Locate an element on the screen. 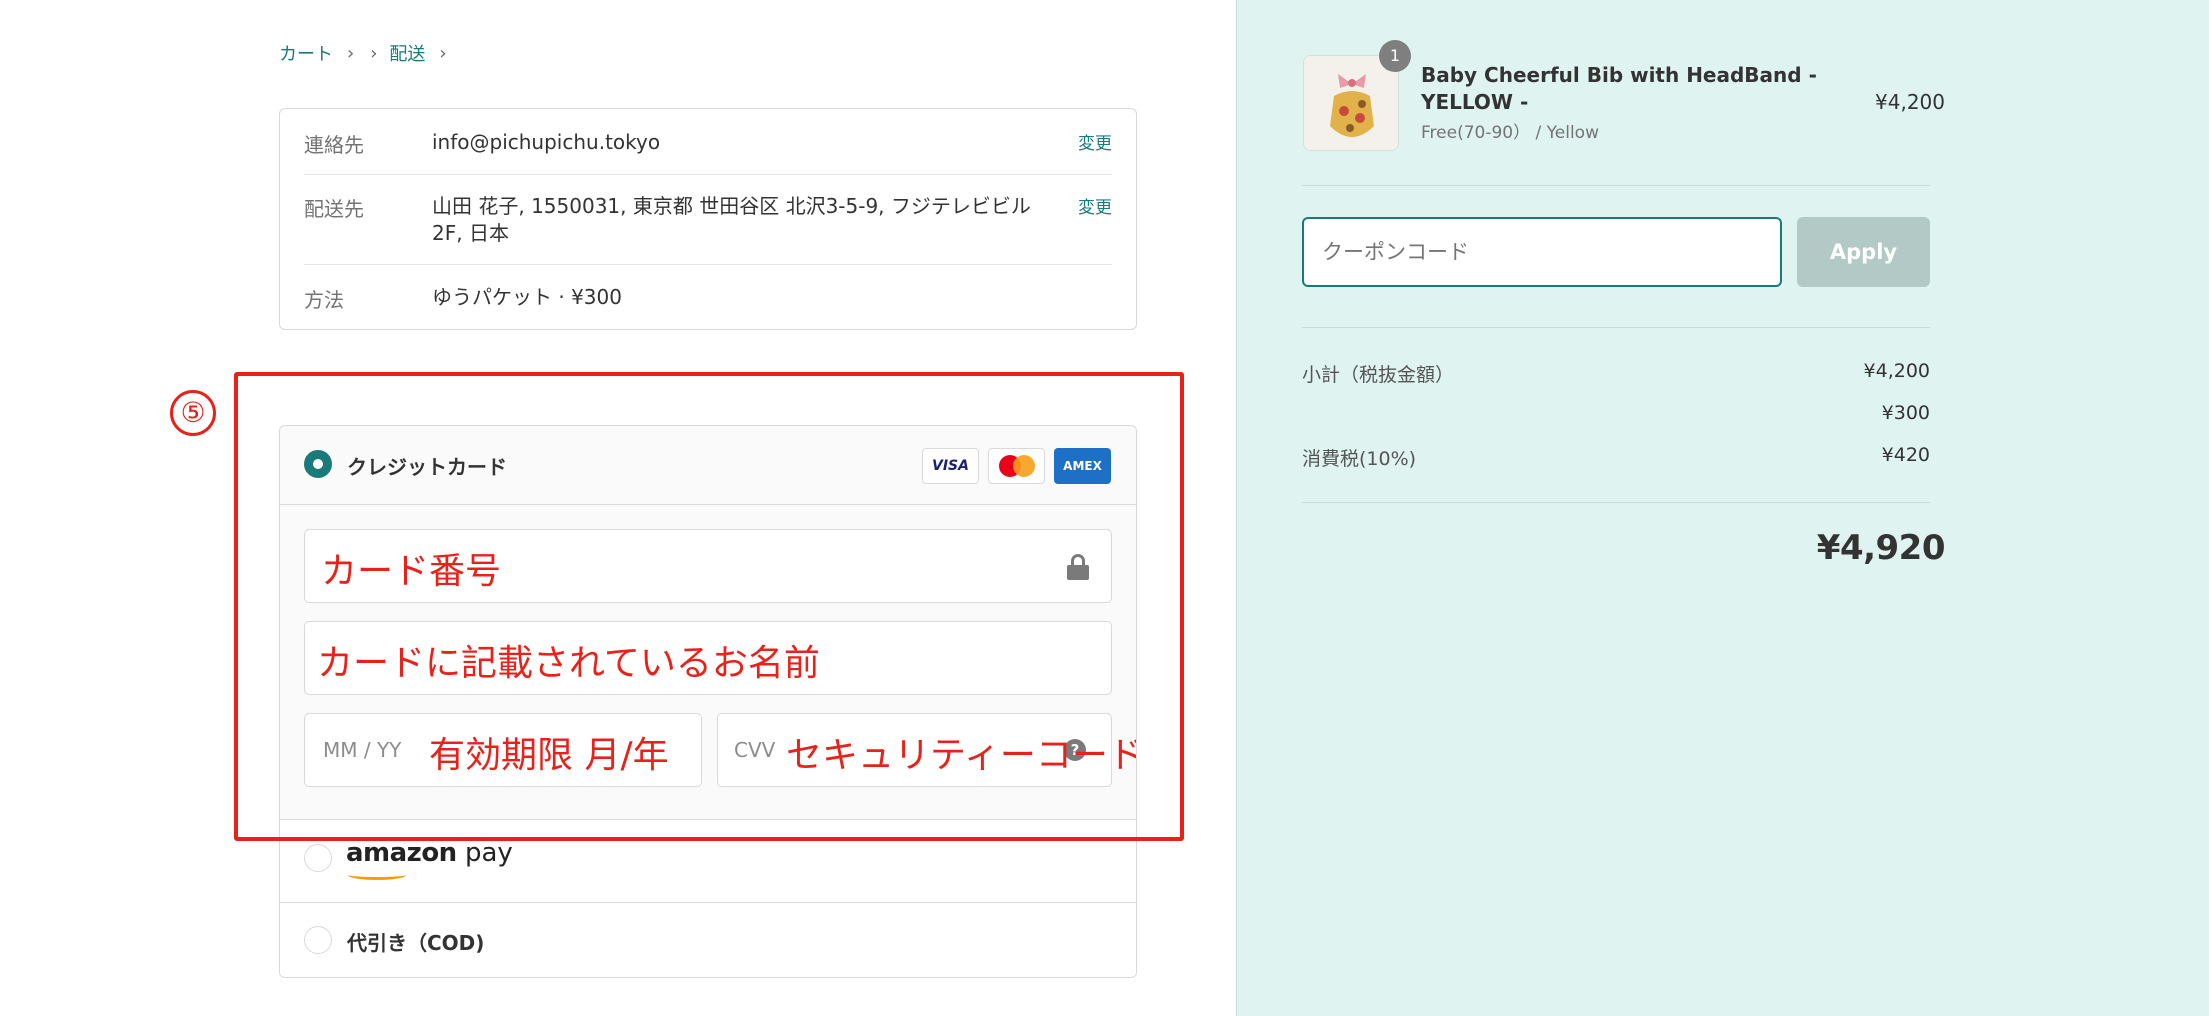  quantity-badge: 1 is located at coordinates (1395, 56).